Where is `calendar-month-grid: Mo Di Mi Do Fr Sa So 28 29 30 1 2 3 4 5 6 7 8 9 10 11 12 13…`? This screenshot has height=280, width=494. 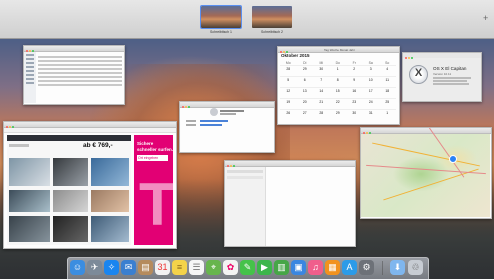 calendar-month-grid: Mo Di Mi Do Fr Sa So 28 29 30 1 2 3 4 5 6 7 8 9 10 11 12 13… is located at coordinates (338, 92).